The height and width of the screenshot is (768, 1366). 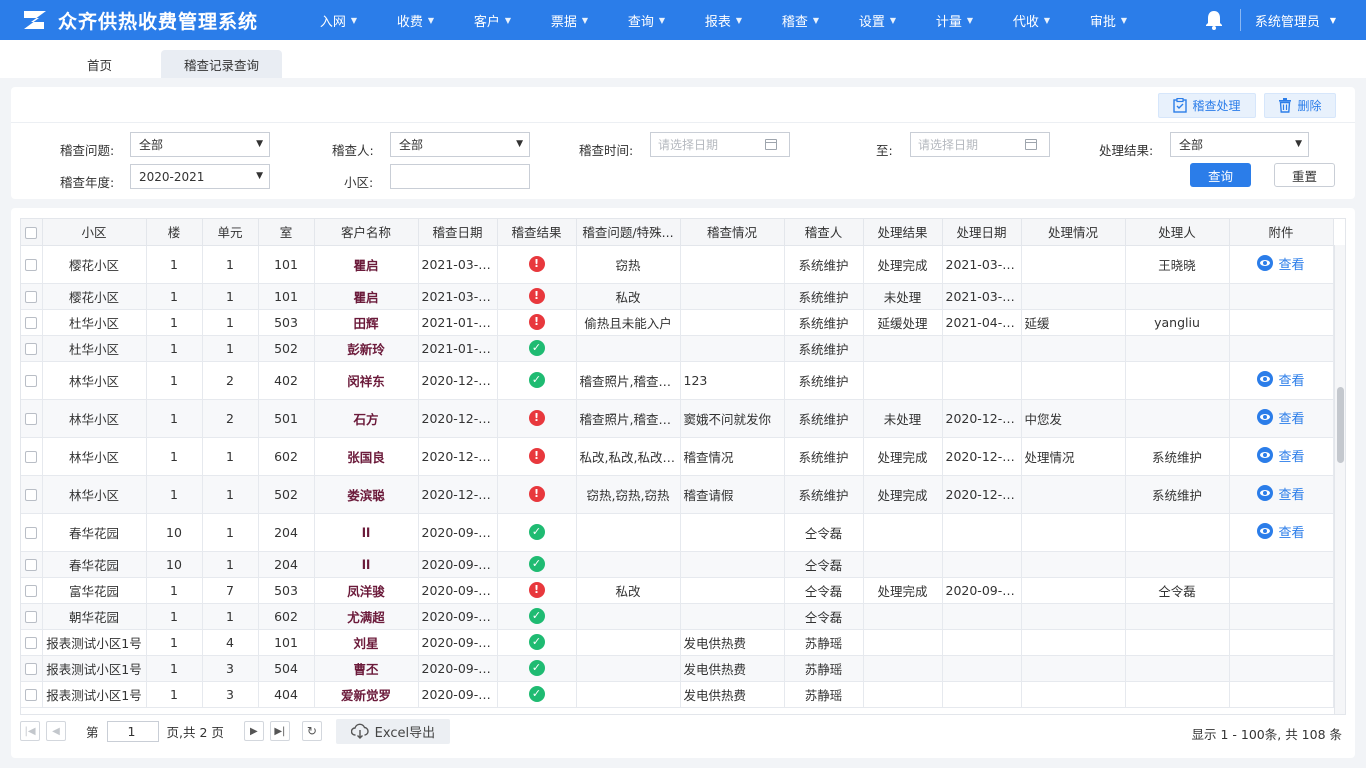 What do you see at coordinates (1177, 232) in the screenshot?
I see `column-header: 处理人` at bounding box center [1177, 232].